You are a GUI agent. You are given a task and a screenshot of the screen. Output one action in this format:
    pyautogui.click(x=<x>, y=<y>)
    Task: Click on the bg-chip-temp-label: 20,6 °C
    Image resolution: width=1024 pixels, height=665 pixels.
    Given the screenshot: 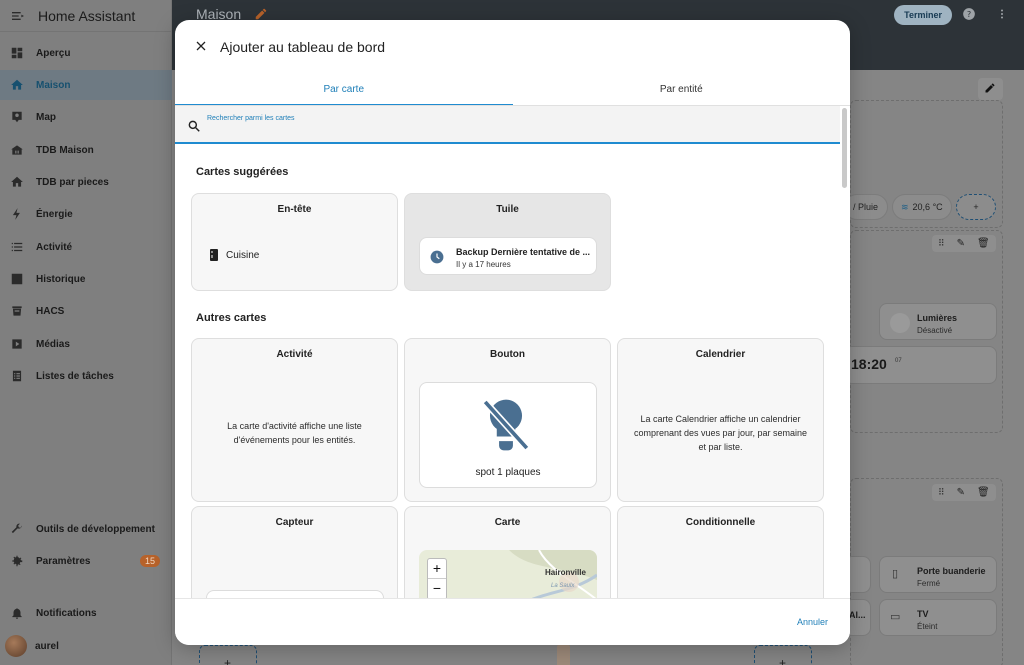 What is the action you would take?
    pyautogui.click(x=927, y=207)
    